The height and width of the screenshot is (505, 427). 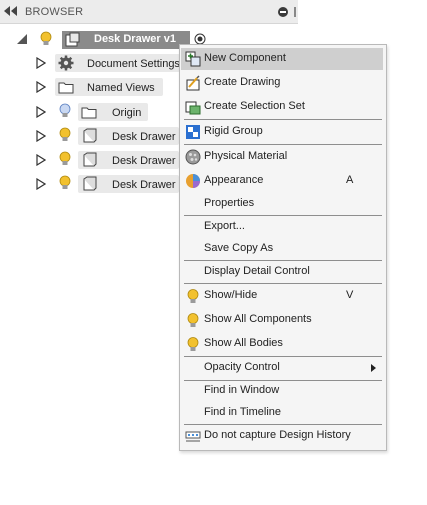 What do you see at coordinates (193, 436) in the screenshot?
I see `design-history-icon` at bounding box center [193, 436].